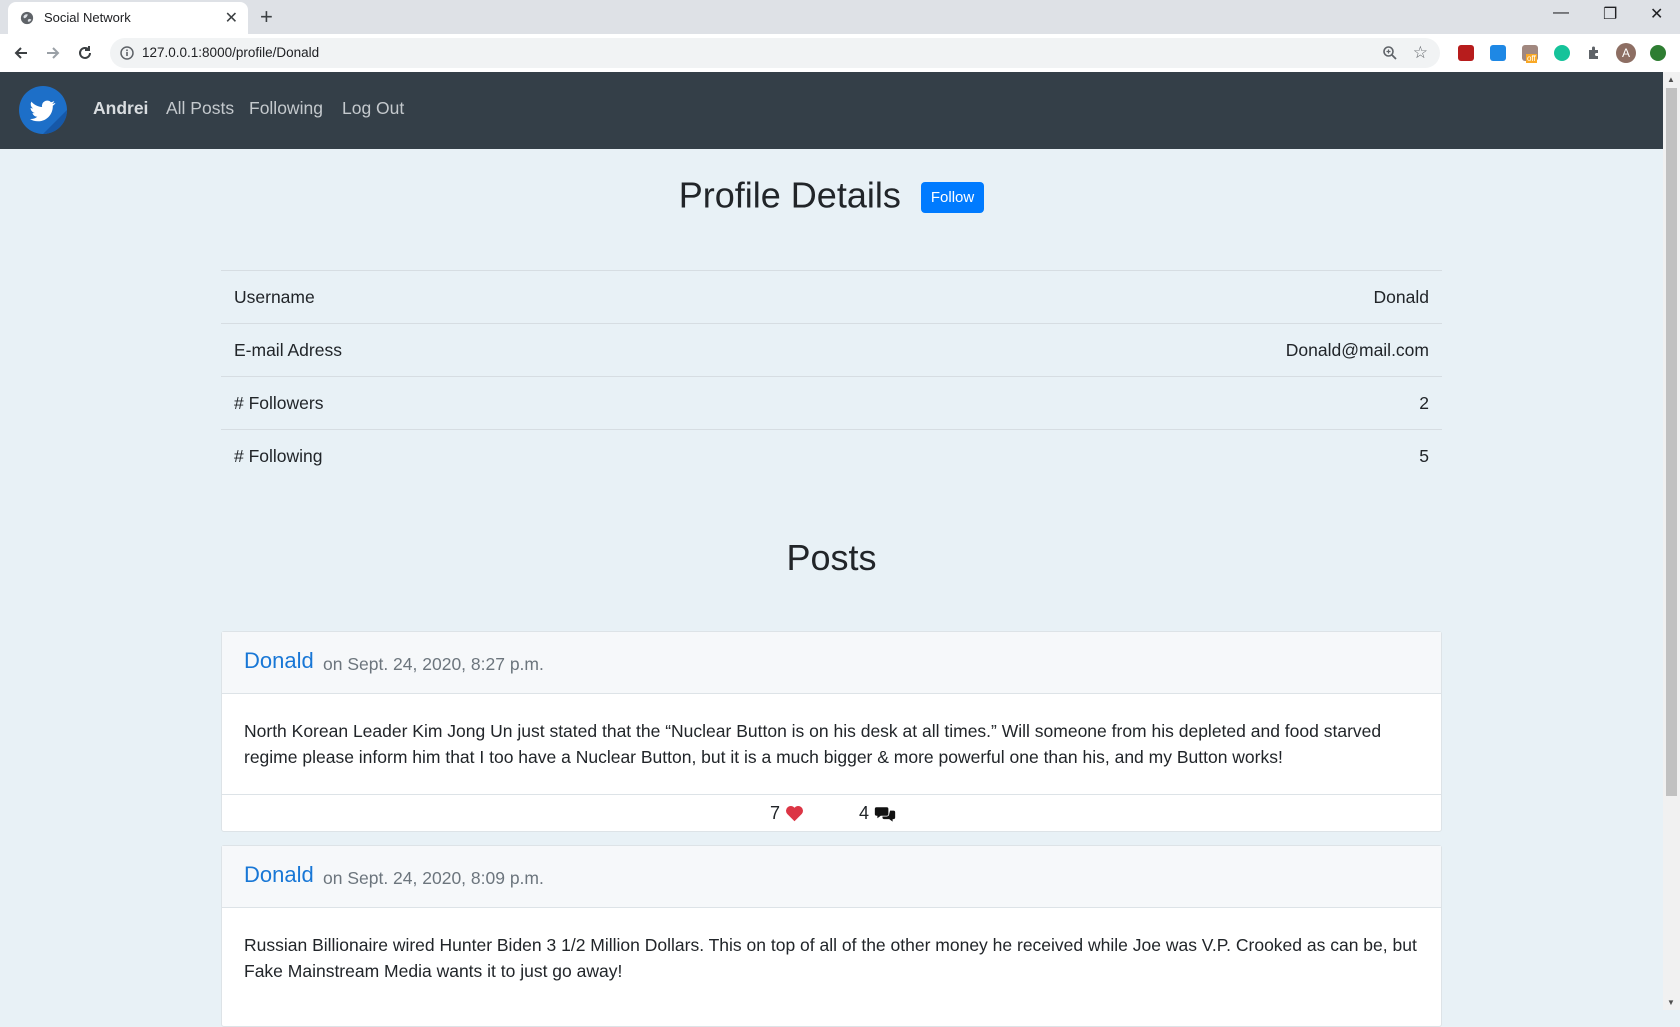 Image resolution: width=1680 pixels, height=1027 pixels. What do you see at coordinates (1626, 53) in the screenshot?
I see `profile-avatar: A` at bounding box center [1626, 53].